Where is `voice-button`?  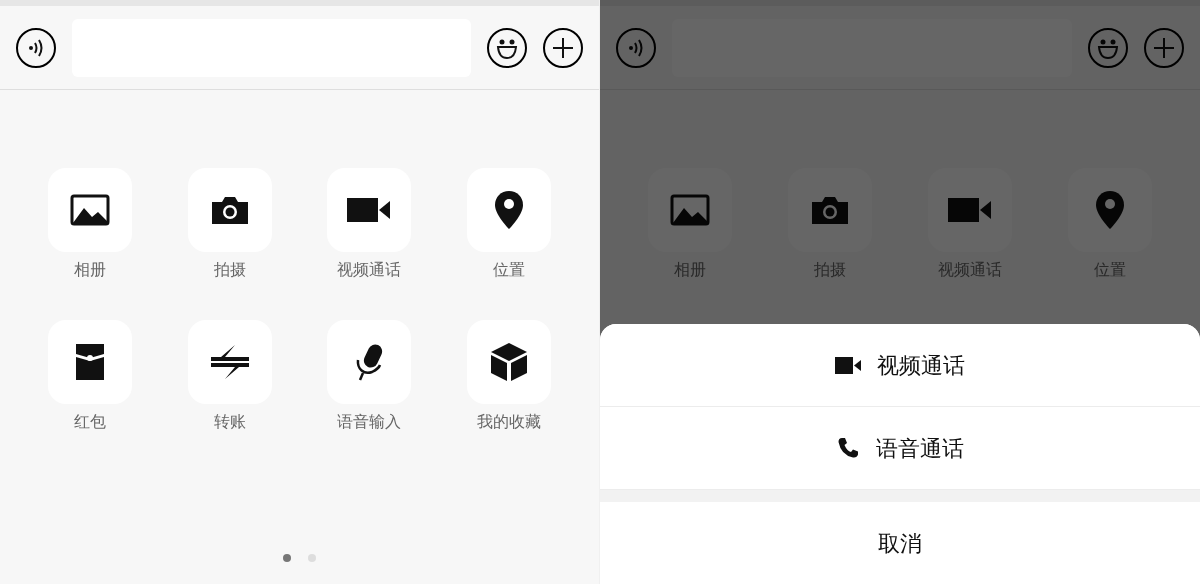 voice-button is located at coordinates (36, 47).